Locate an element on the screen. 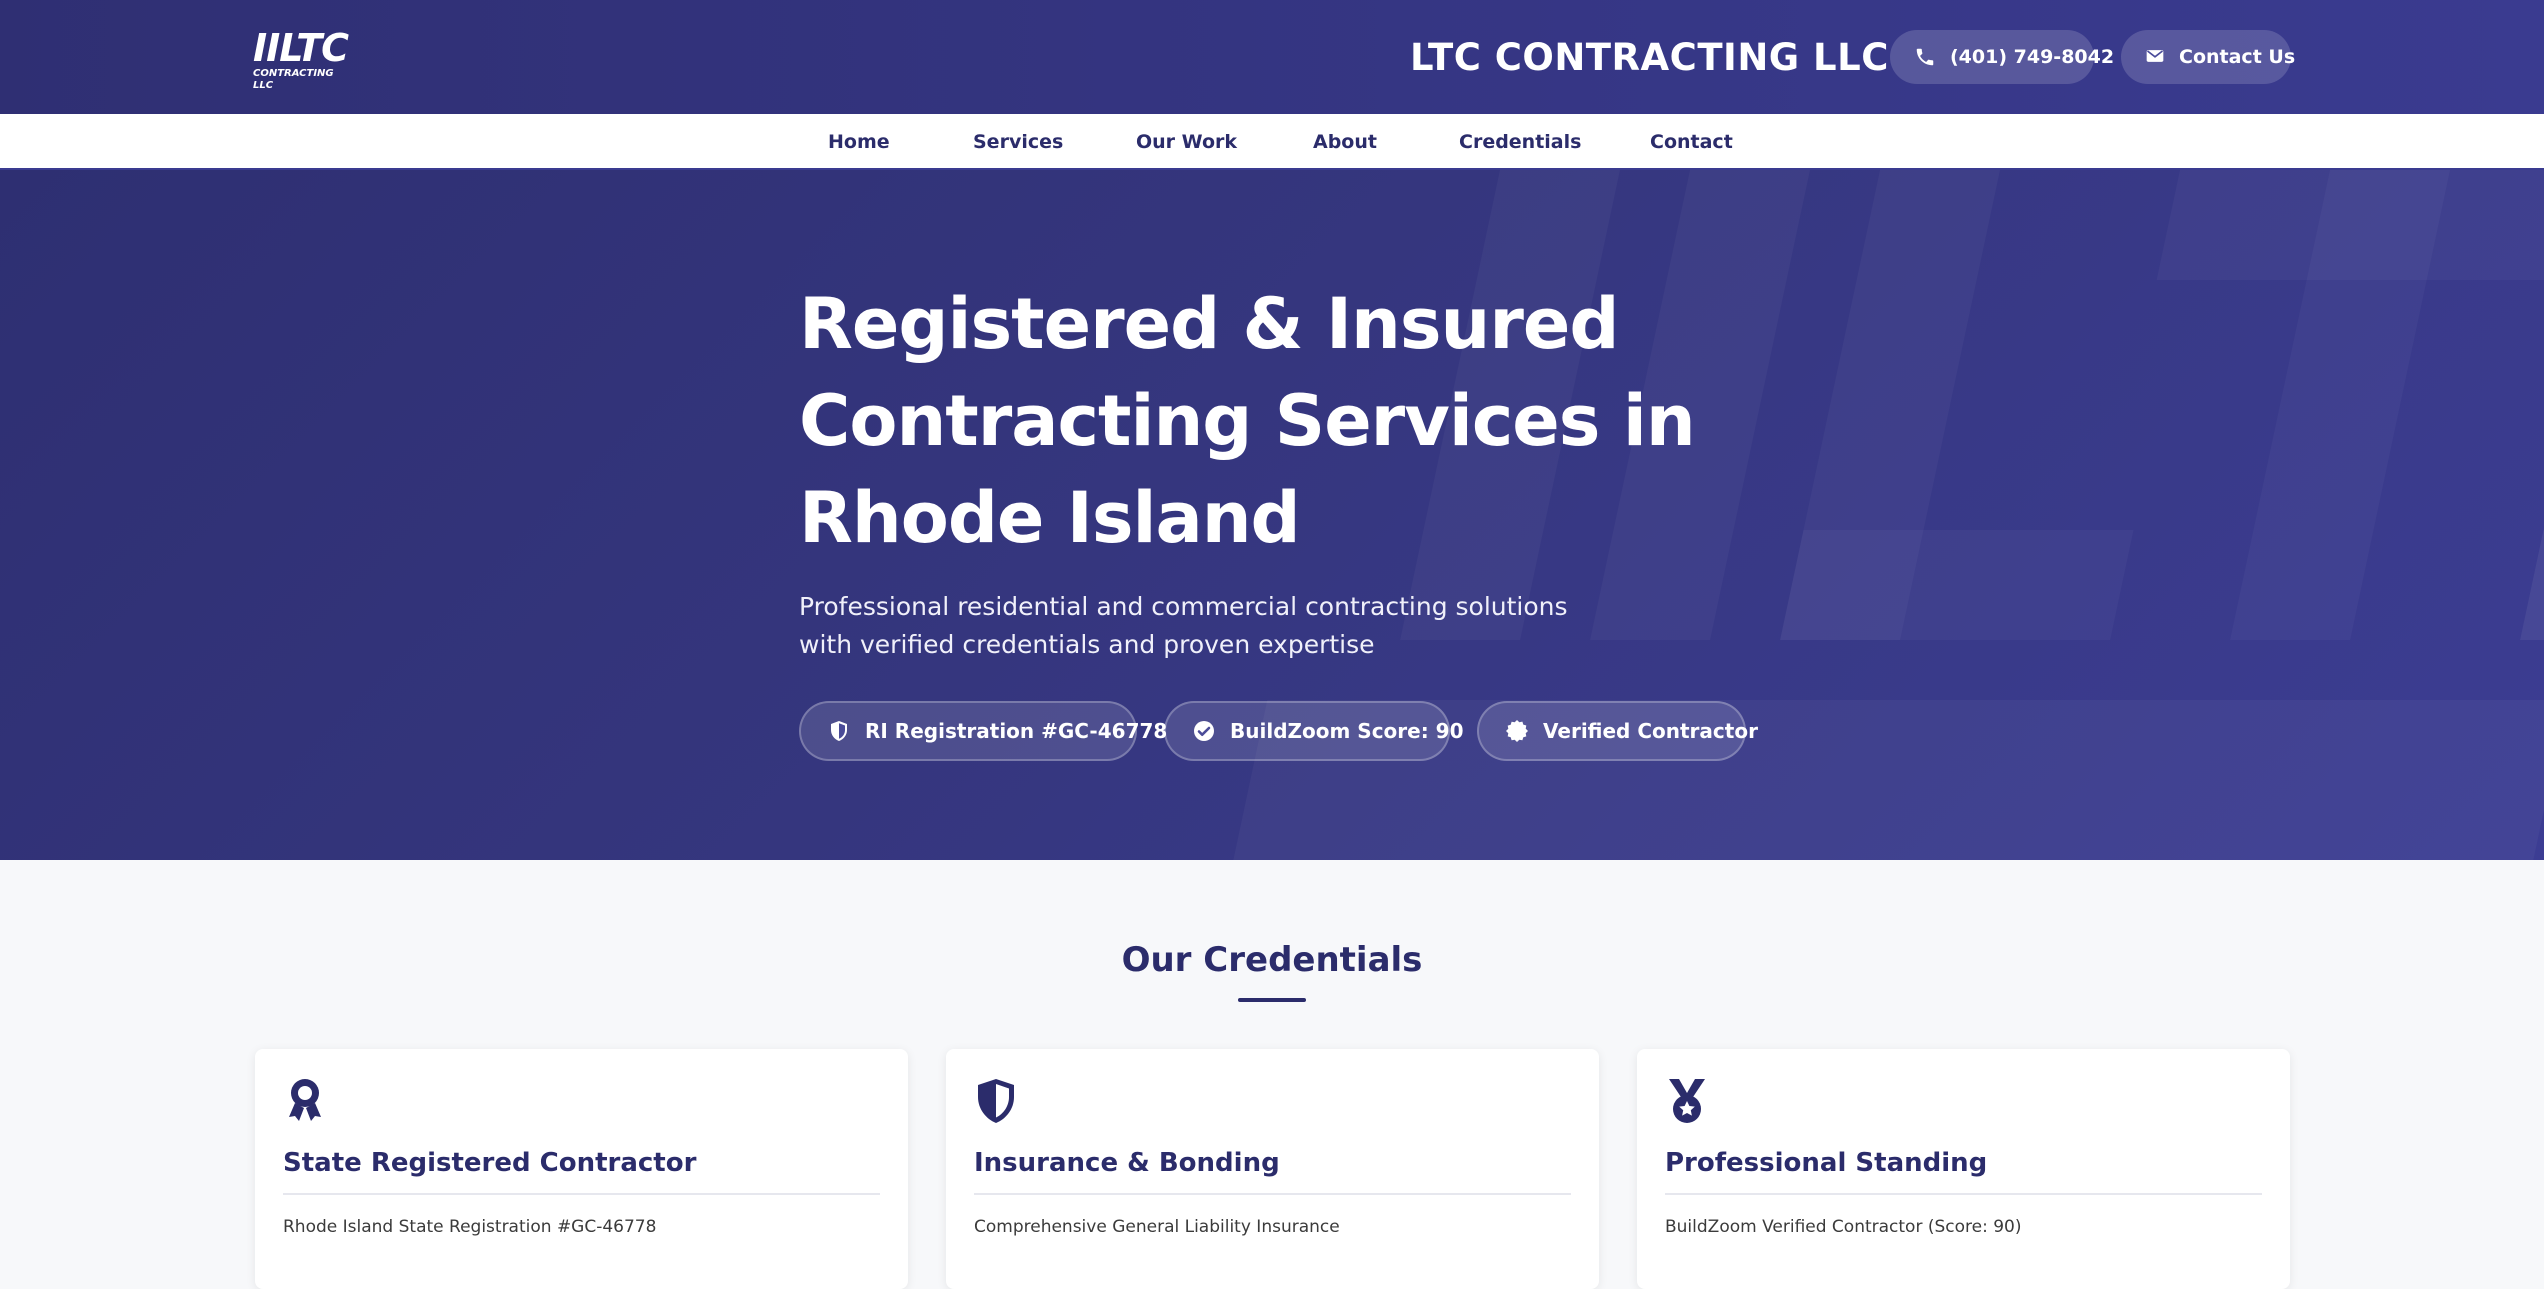 This screenshot has width=2544, height=1289. nav-item-services: Services is located at coordinates (1018, 142).